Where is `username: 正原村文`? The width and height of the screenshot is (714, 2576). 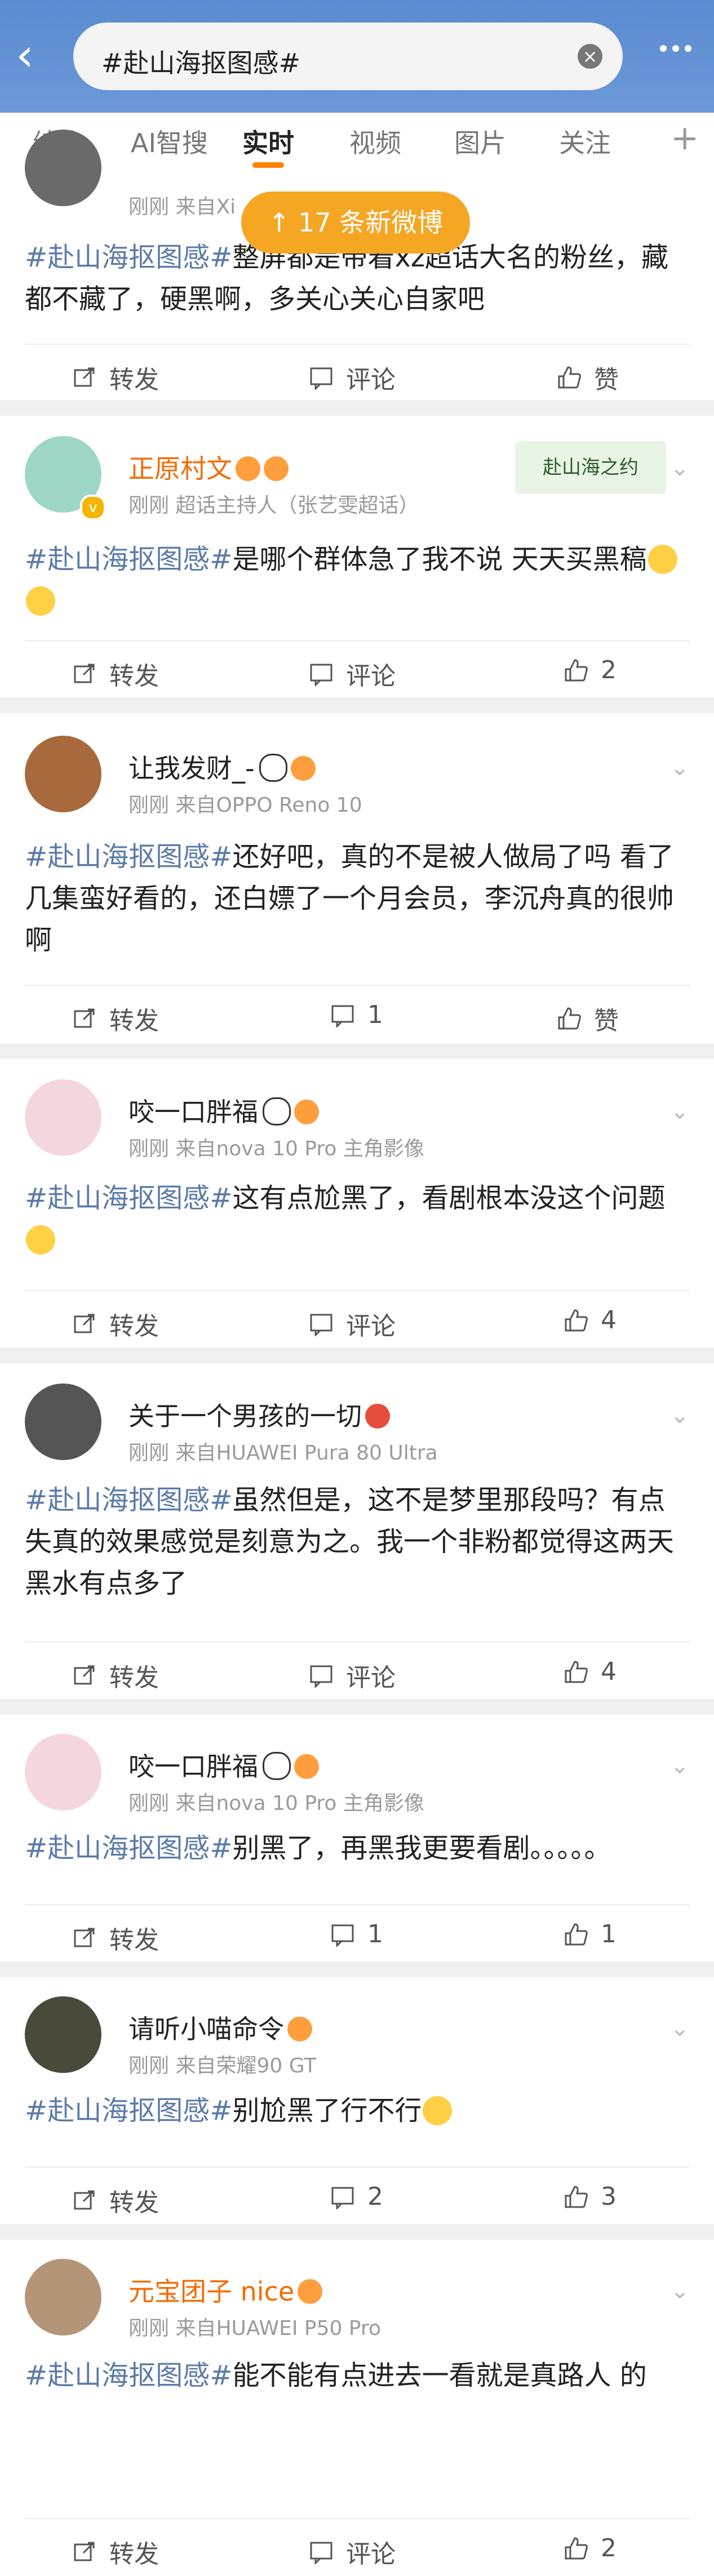
username: 正原村文 is located at coordinates (208, 467).